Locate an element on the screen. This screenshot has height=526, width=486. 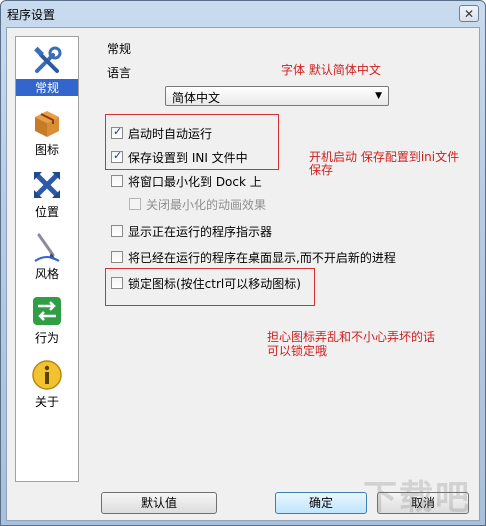
annotation-lock-line2: 可以锁定哦 is located at coordinates (297, 351).